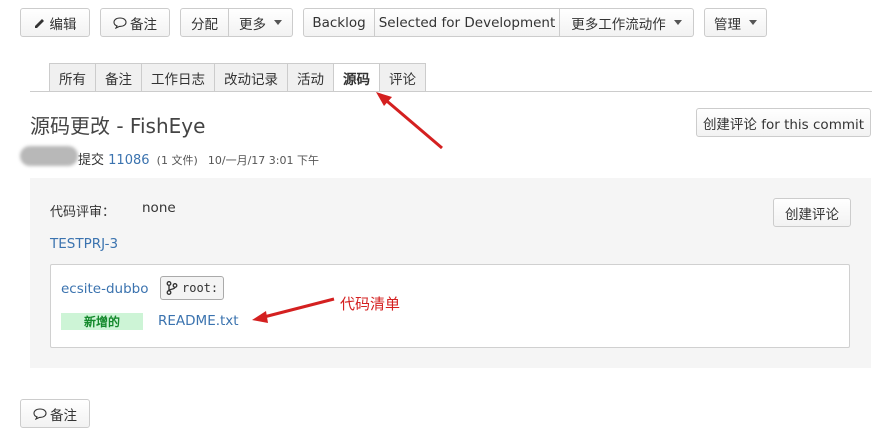 The height and width of the screenshot is (441, 877). What do you see at coordinates (370, 304) in the screenshot?
I see `annotation-label: 代码清单` at bounding box center [370, 304].